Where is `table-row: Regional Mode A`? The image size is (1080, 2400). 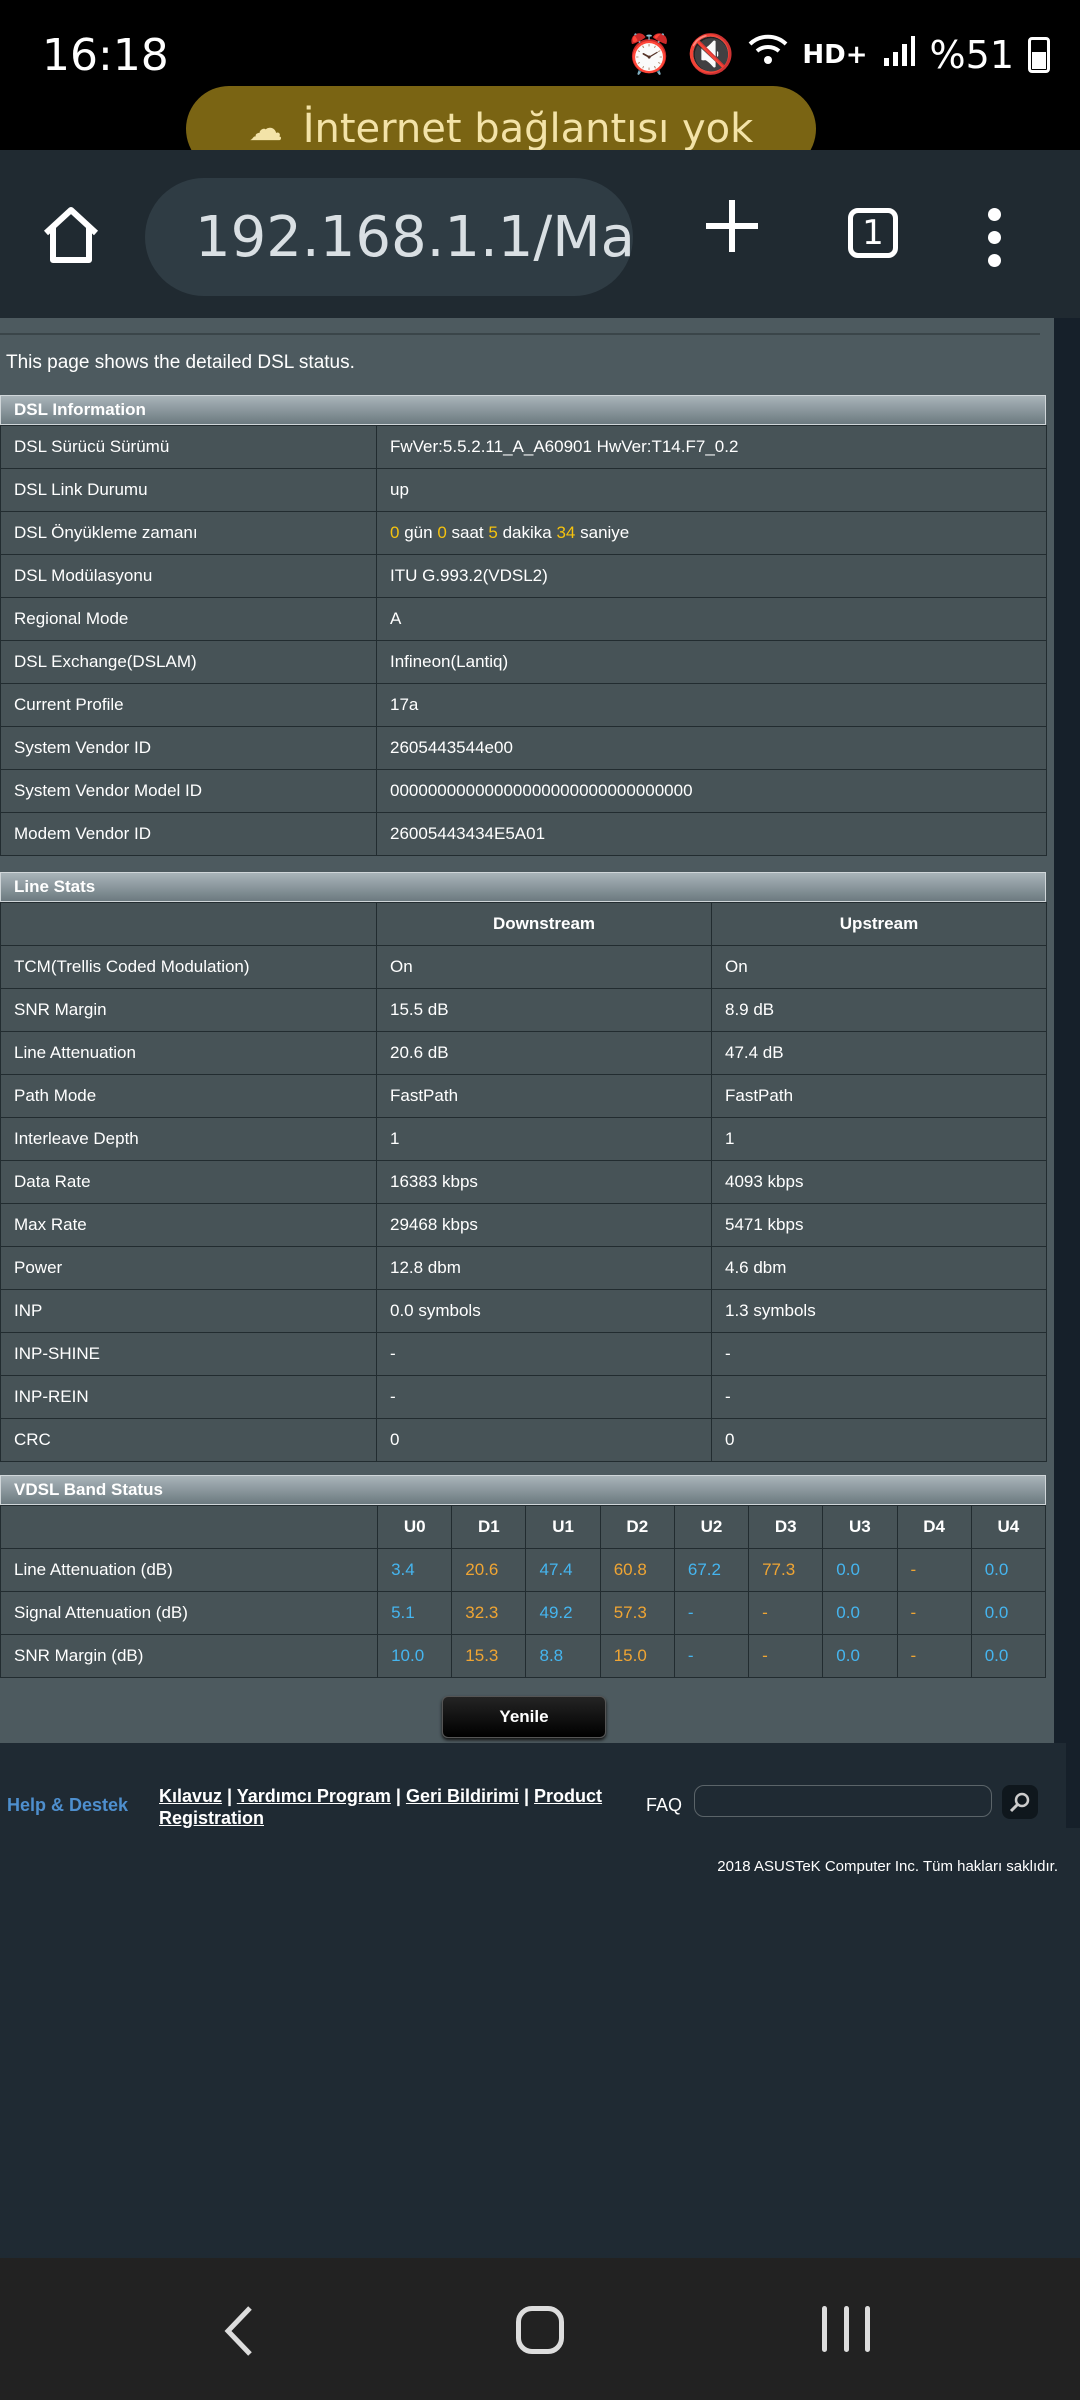
table-row: Regional Mode A is located at coordinates (523, 619).